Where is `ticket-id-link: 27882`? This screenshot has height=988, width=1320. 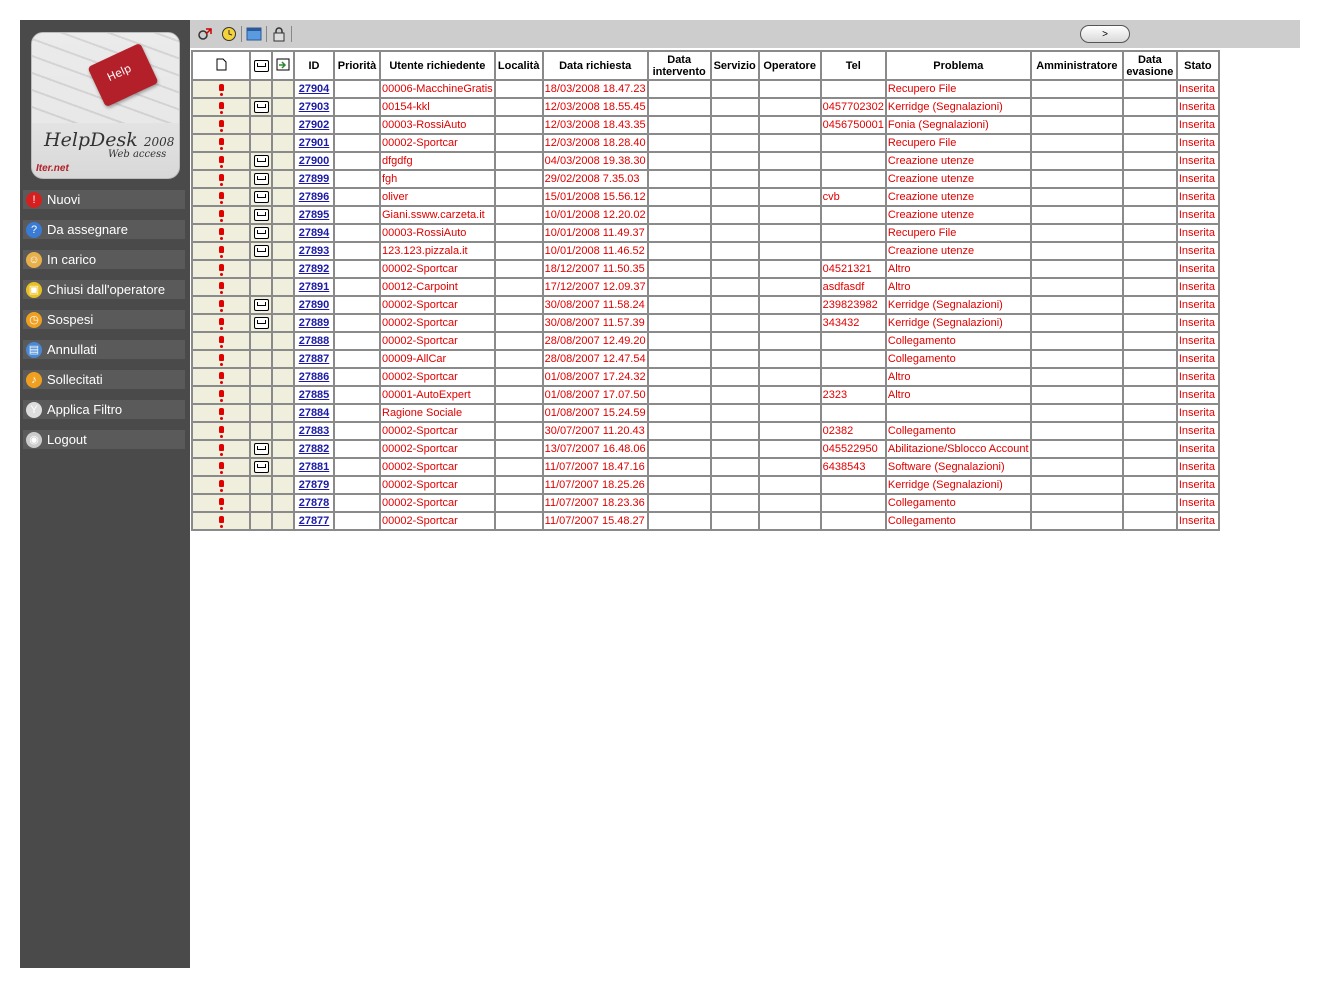 ticket-id-link: 27882 is located at coordinates (314, 449).